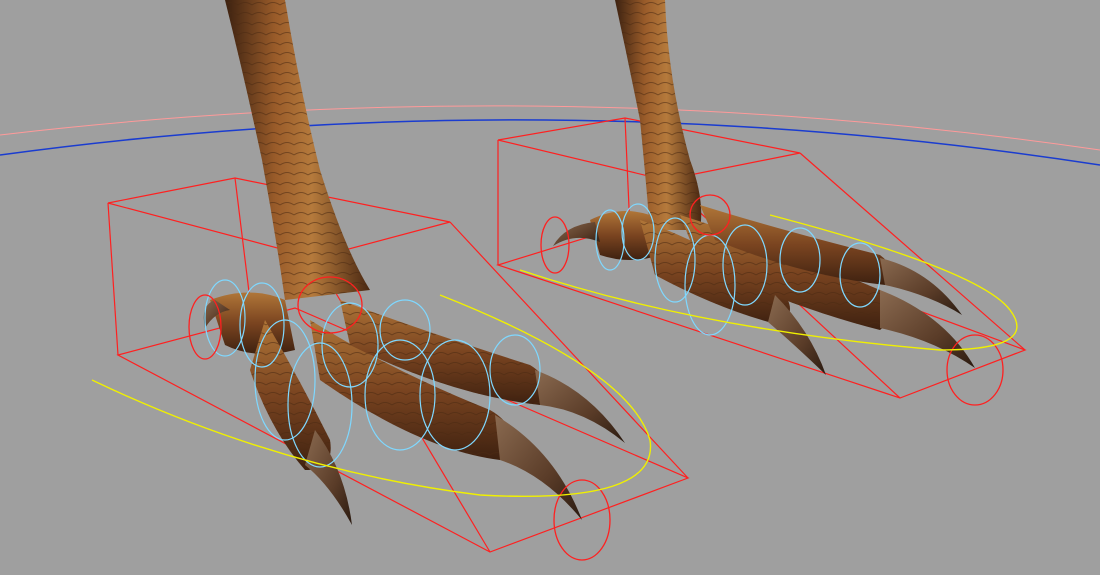 Image resolution: width=1100 pixels, height=575 pixels. What do you see at coordinates (576, 234) in the screenshot?
I see `right-claw-back` at bounding box center [576, 234].